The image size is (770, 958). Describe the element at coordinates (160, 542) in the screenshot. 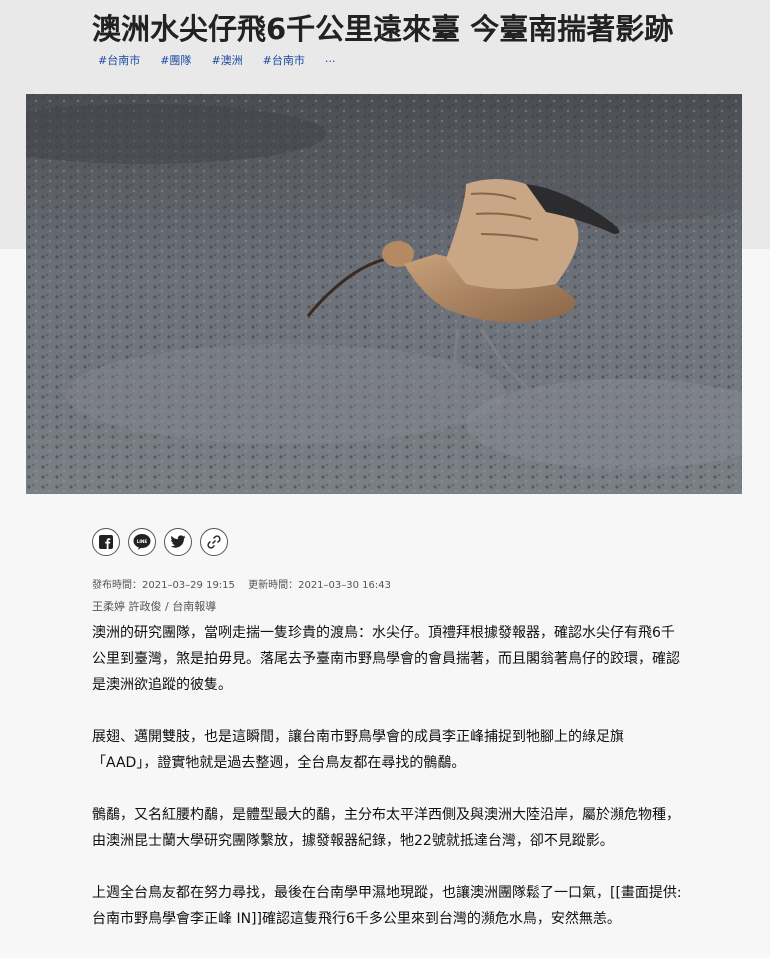

I see `share-bar: LINE` at that location.